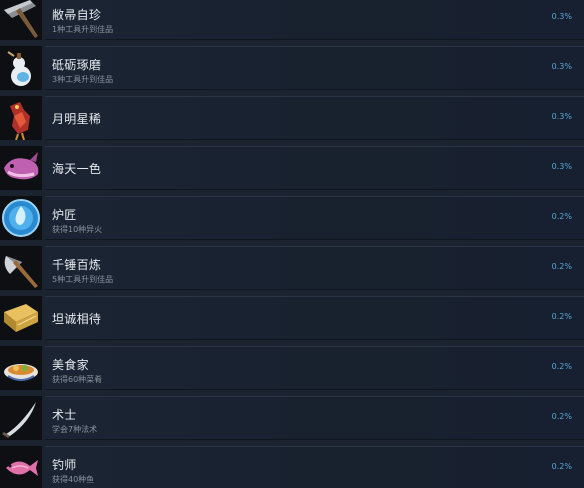 This screenshot has height=488, width=584. What do you see at coordinates (83, 29) in the screenshot?
I see `achievement-description: 1种工具升到佳品` at bounding box center [83, 29].